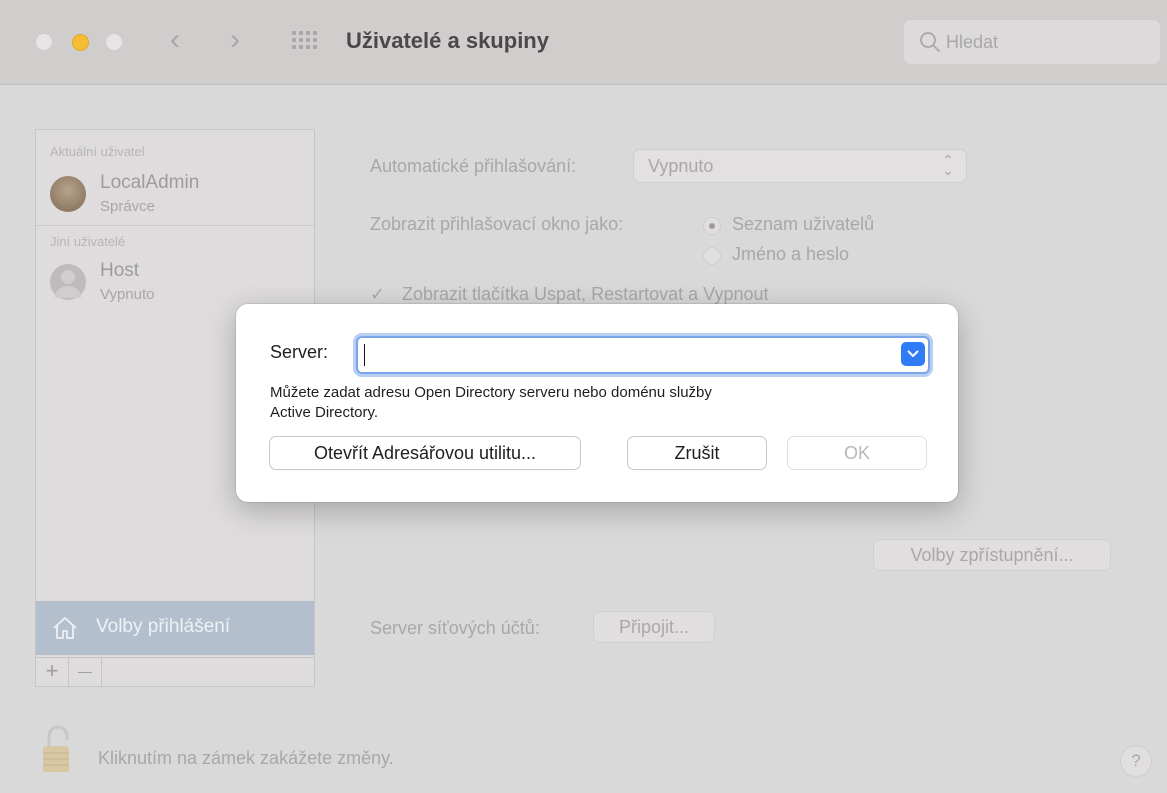 The width and height of the screenshot is (1167, 793). I want to click on auto-login-popup: Vypnuto ⌃ ⌄, so click(800, 166).